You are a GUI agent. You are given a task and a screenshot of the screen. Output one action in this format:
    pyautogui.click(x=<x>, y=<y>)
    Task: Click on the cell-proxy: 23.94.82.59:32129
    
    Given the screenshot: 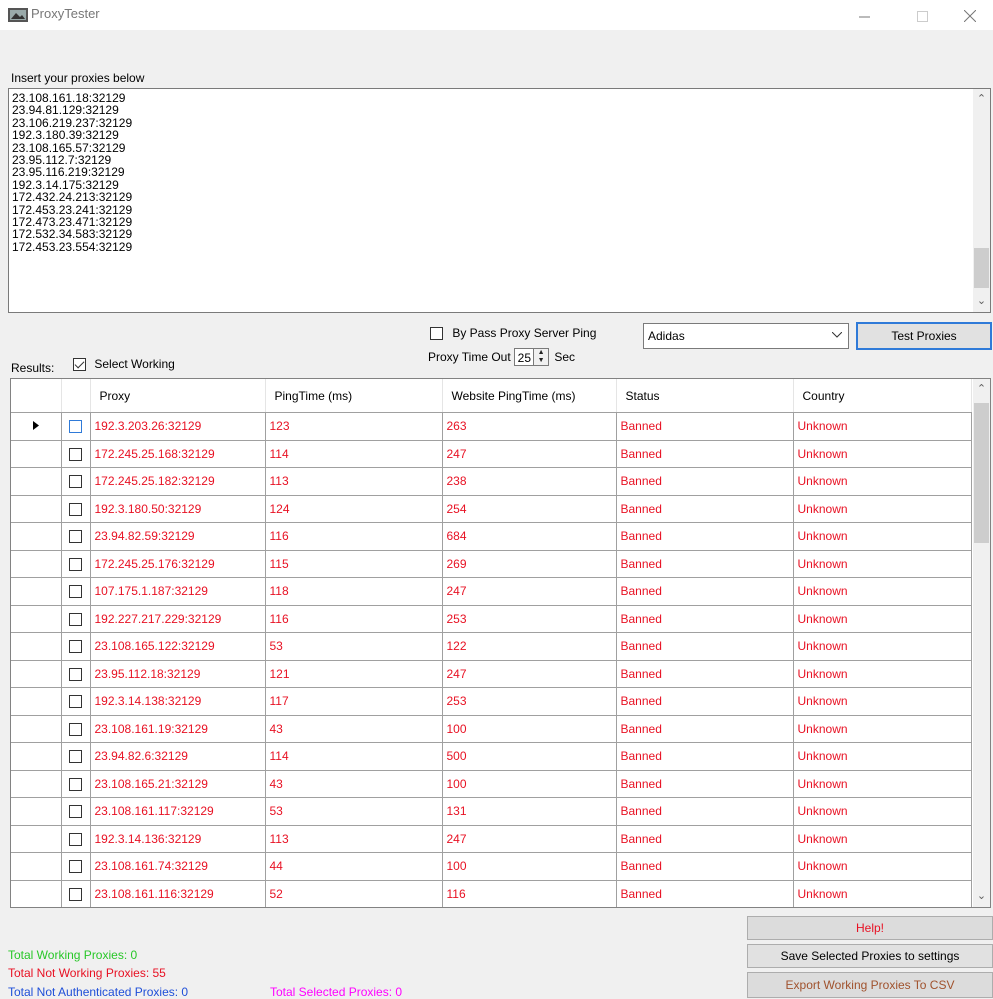 What is the action you would take?
    pyautogui.click(x=178, y=536)
    